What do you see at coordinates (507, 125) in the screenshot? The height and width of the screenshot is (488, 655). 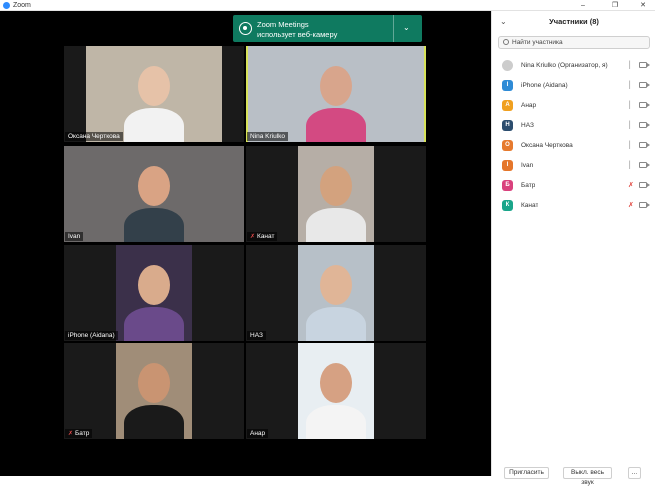 I see `avatar: Н` at bounding box center [507, 125].